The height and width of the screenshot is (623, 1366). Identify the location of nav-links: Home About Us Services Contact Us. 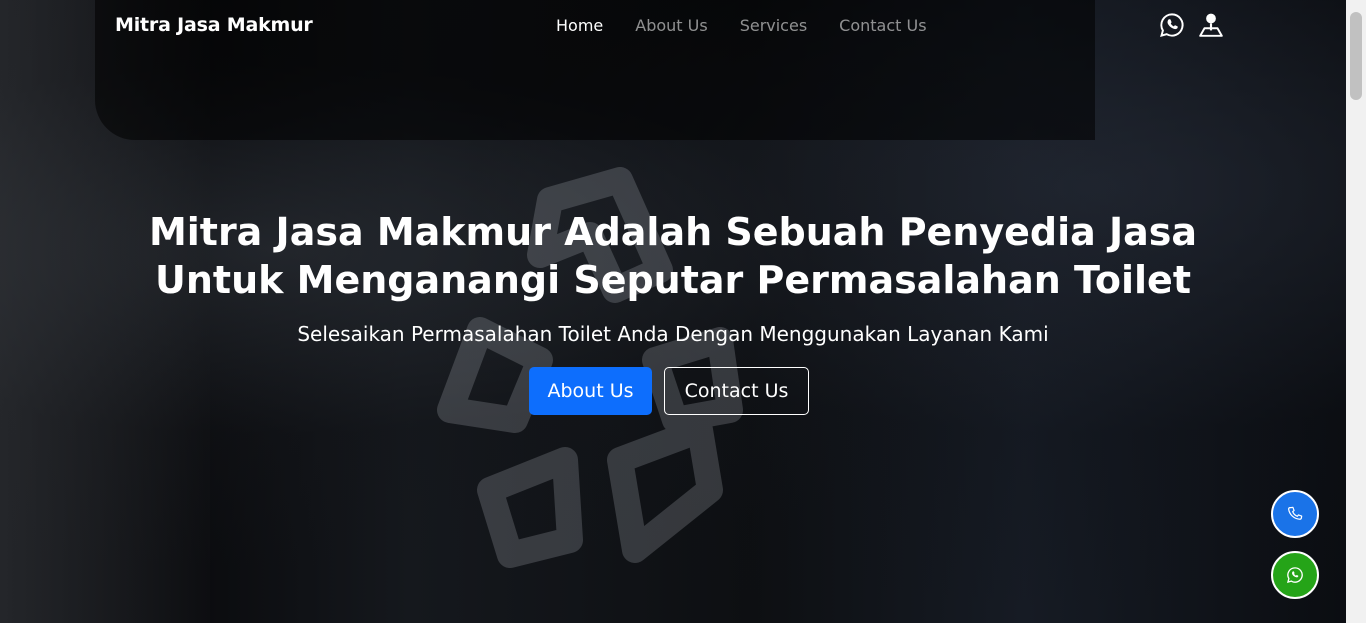
(741, 25).